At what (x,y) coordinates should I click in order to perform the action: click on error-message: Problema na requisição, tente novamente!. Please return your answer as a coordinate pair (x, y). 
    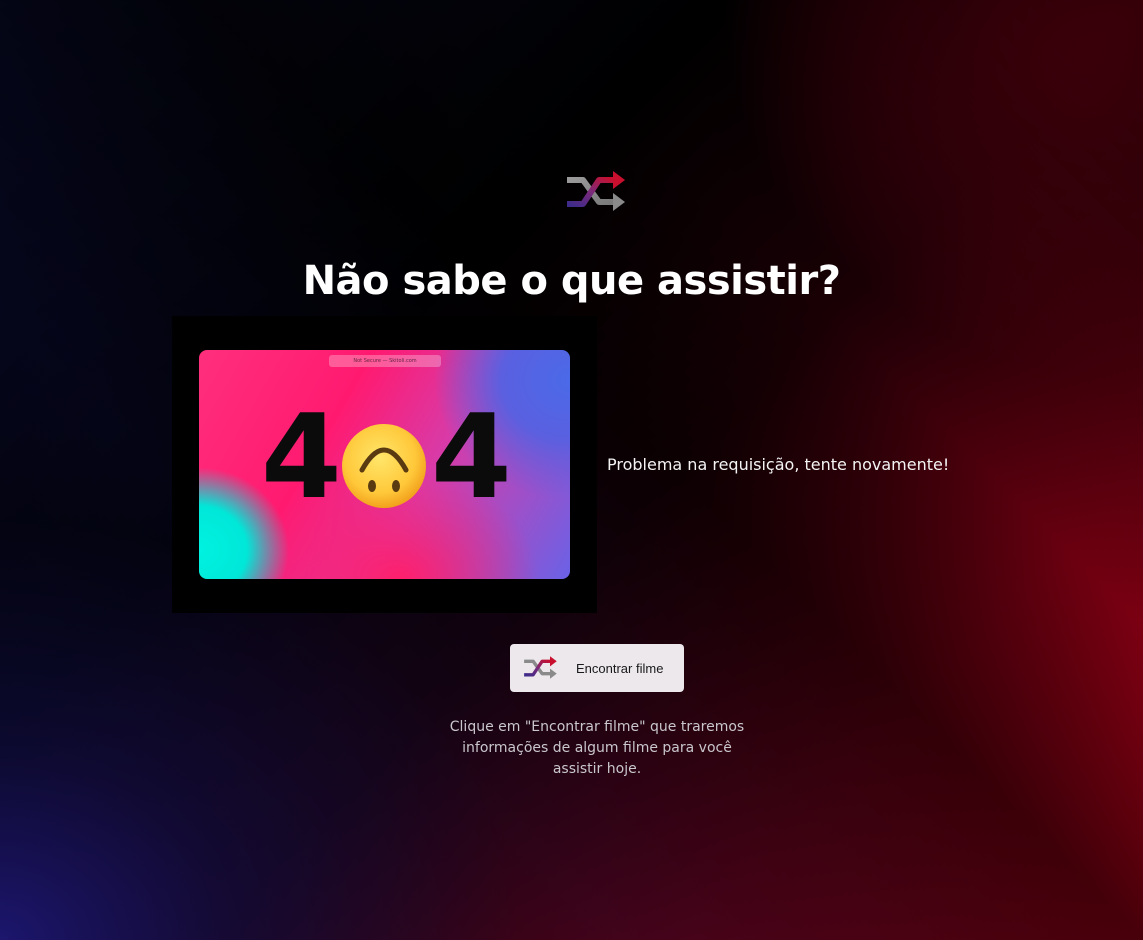
    Looking at the image, I should click on (778, 464).